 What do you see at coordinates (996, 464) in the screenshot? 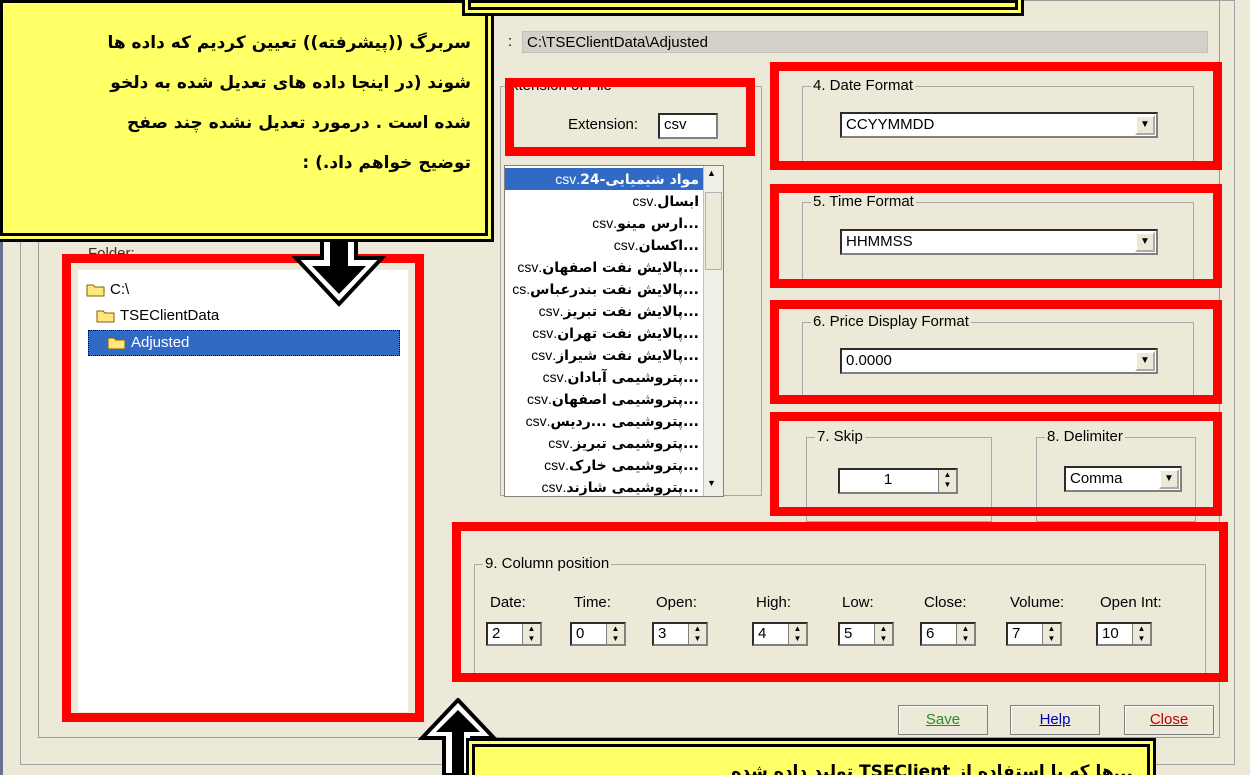
I see `highlight-skip-delimiter` at bounding box center [996, 464].